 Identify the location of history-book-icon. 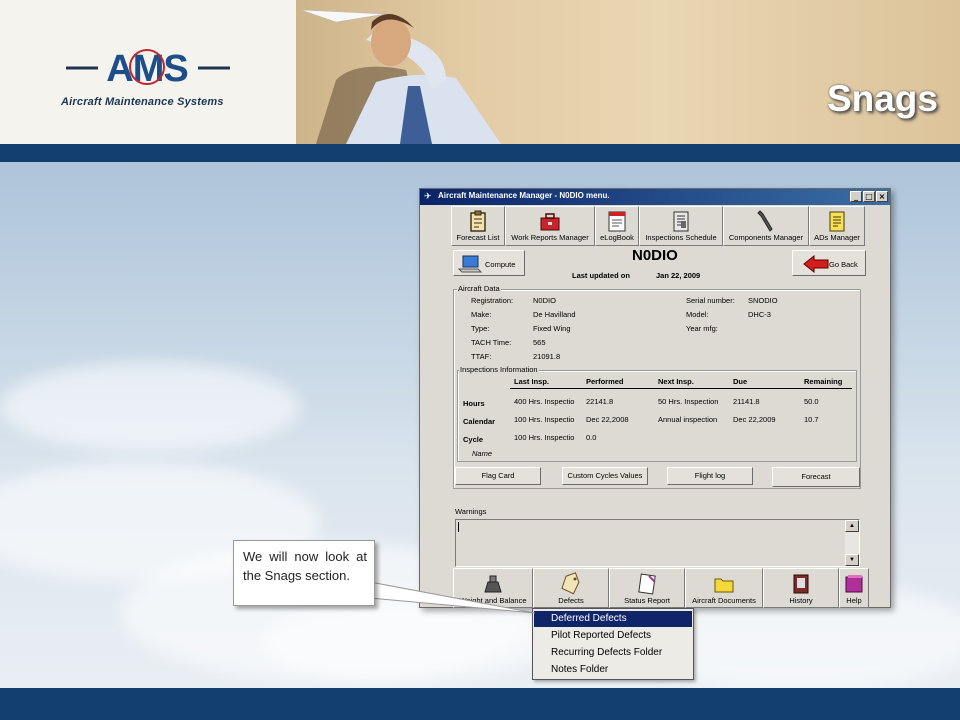
(801, 584).